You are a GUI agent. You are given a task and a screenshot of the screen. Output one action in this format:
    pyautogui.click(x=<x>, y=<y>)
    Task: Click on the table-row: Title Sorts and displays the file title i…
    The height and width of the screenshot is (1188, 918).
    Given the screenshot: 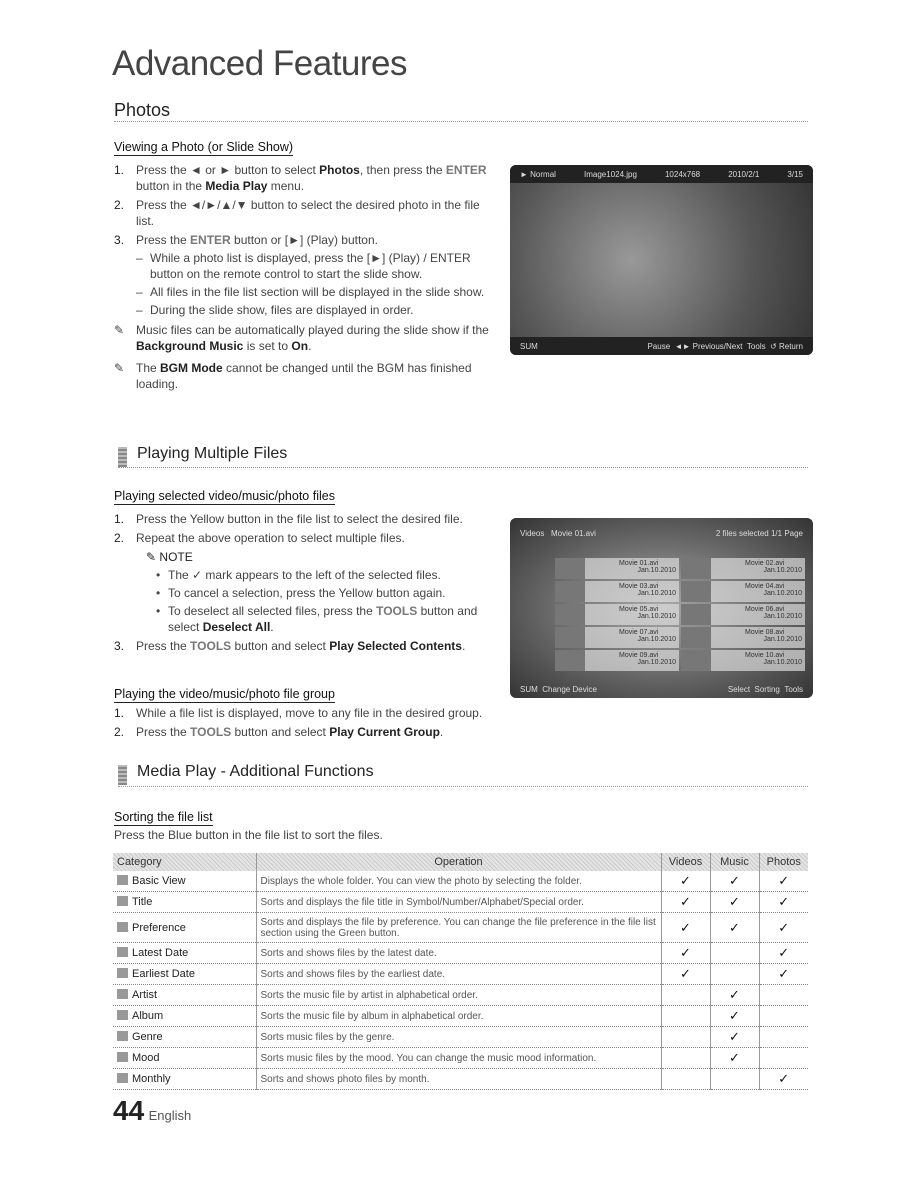 What is the action you would take?
    pyautogui.click(x=460, y=902)
    